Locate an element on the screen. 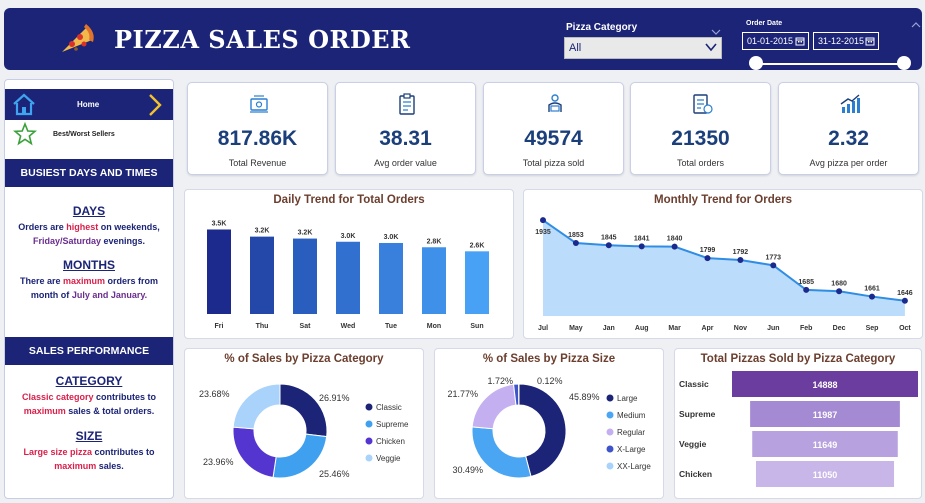 Image resolution: width=925 pixels, height=503 pixels. months-text: orders from is located at coordinates (132, 281).